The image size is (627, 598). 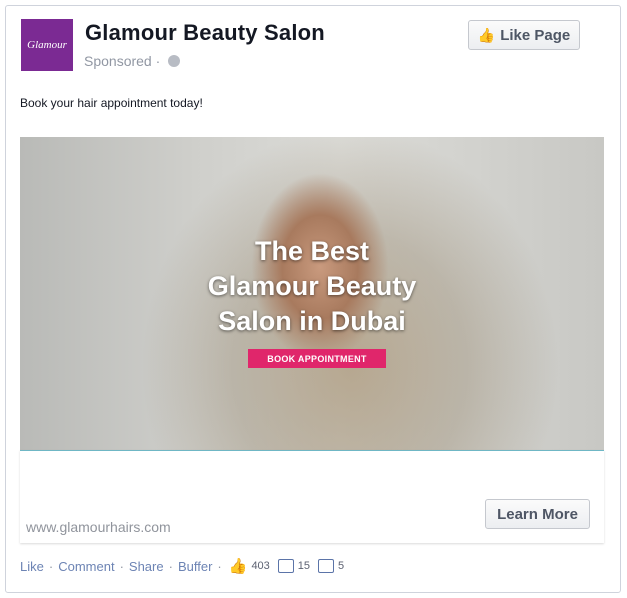 I want to click on comment-count: 15, so click(x=304, y=566).